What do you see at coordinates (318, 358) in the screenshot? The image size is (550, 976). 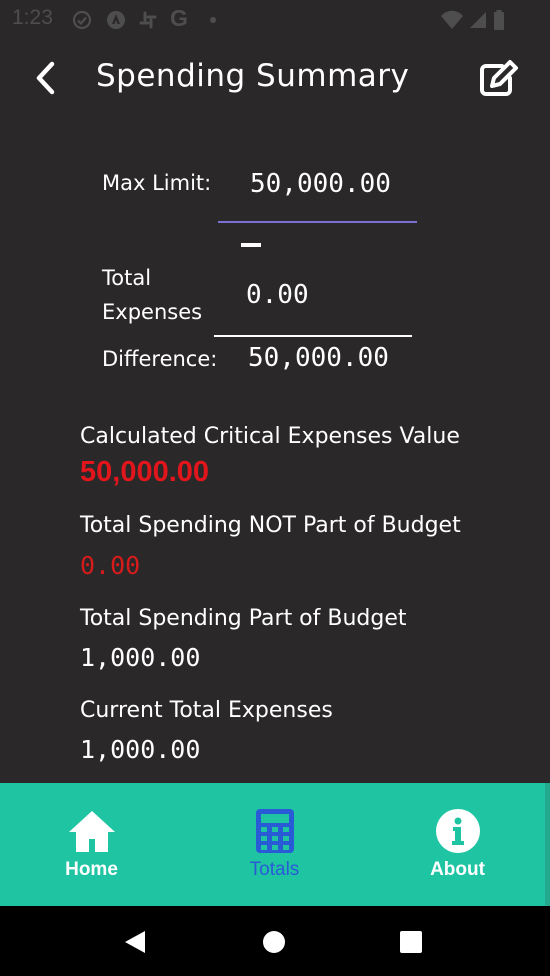 I see `difference-value: 50,000.00` at bounding box center [318, 358].